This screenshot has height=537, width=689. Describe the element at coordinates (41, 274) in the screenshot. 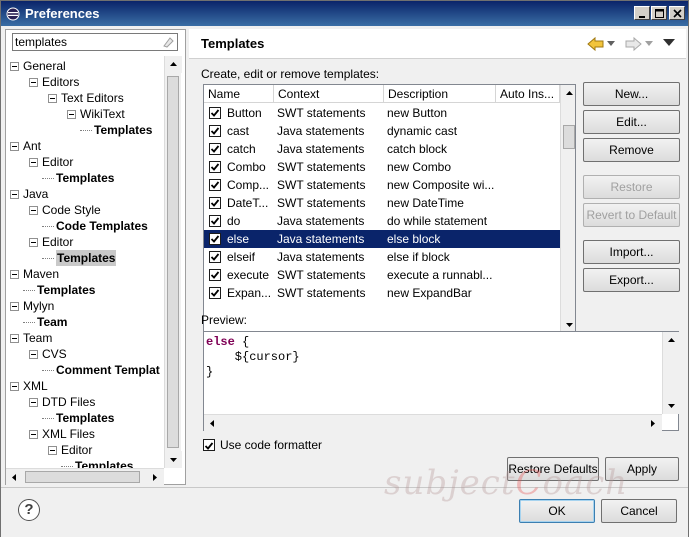

I see `tree-item: Maven` at that location.